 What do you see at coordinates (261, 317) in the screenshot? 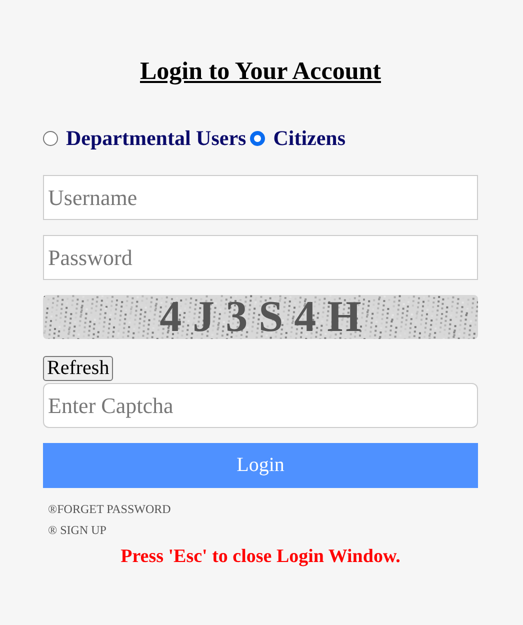
I see `captcha-text: 4 J 3 S 4 H` at bounding box center [261, 317].